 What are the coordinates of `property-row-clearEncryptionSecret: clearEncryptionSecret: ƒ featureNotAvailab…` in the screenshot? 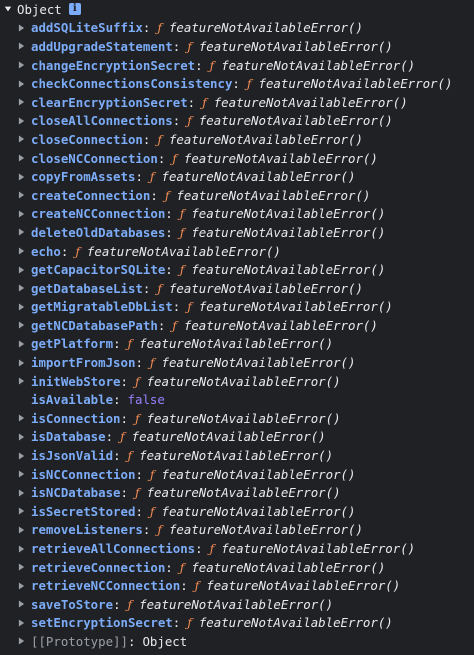 It's located at (226, 102).